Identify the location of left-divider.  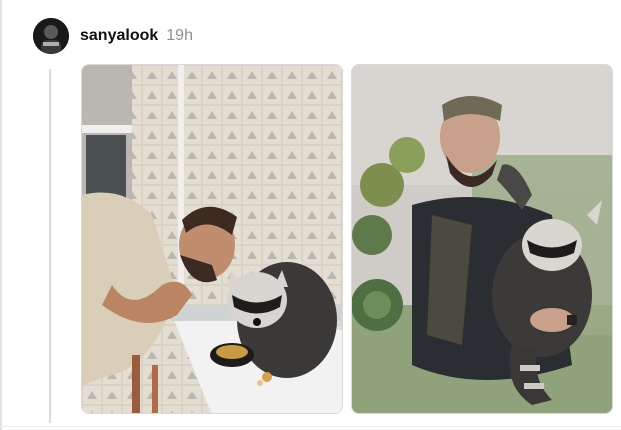
(1, 215).